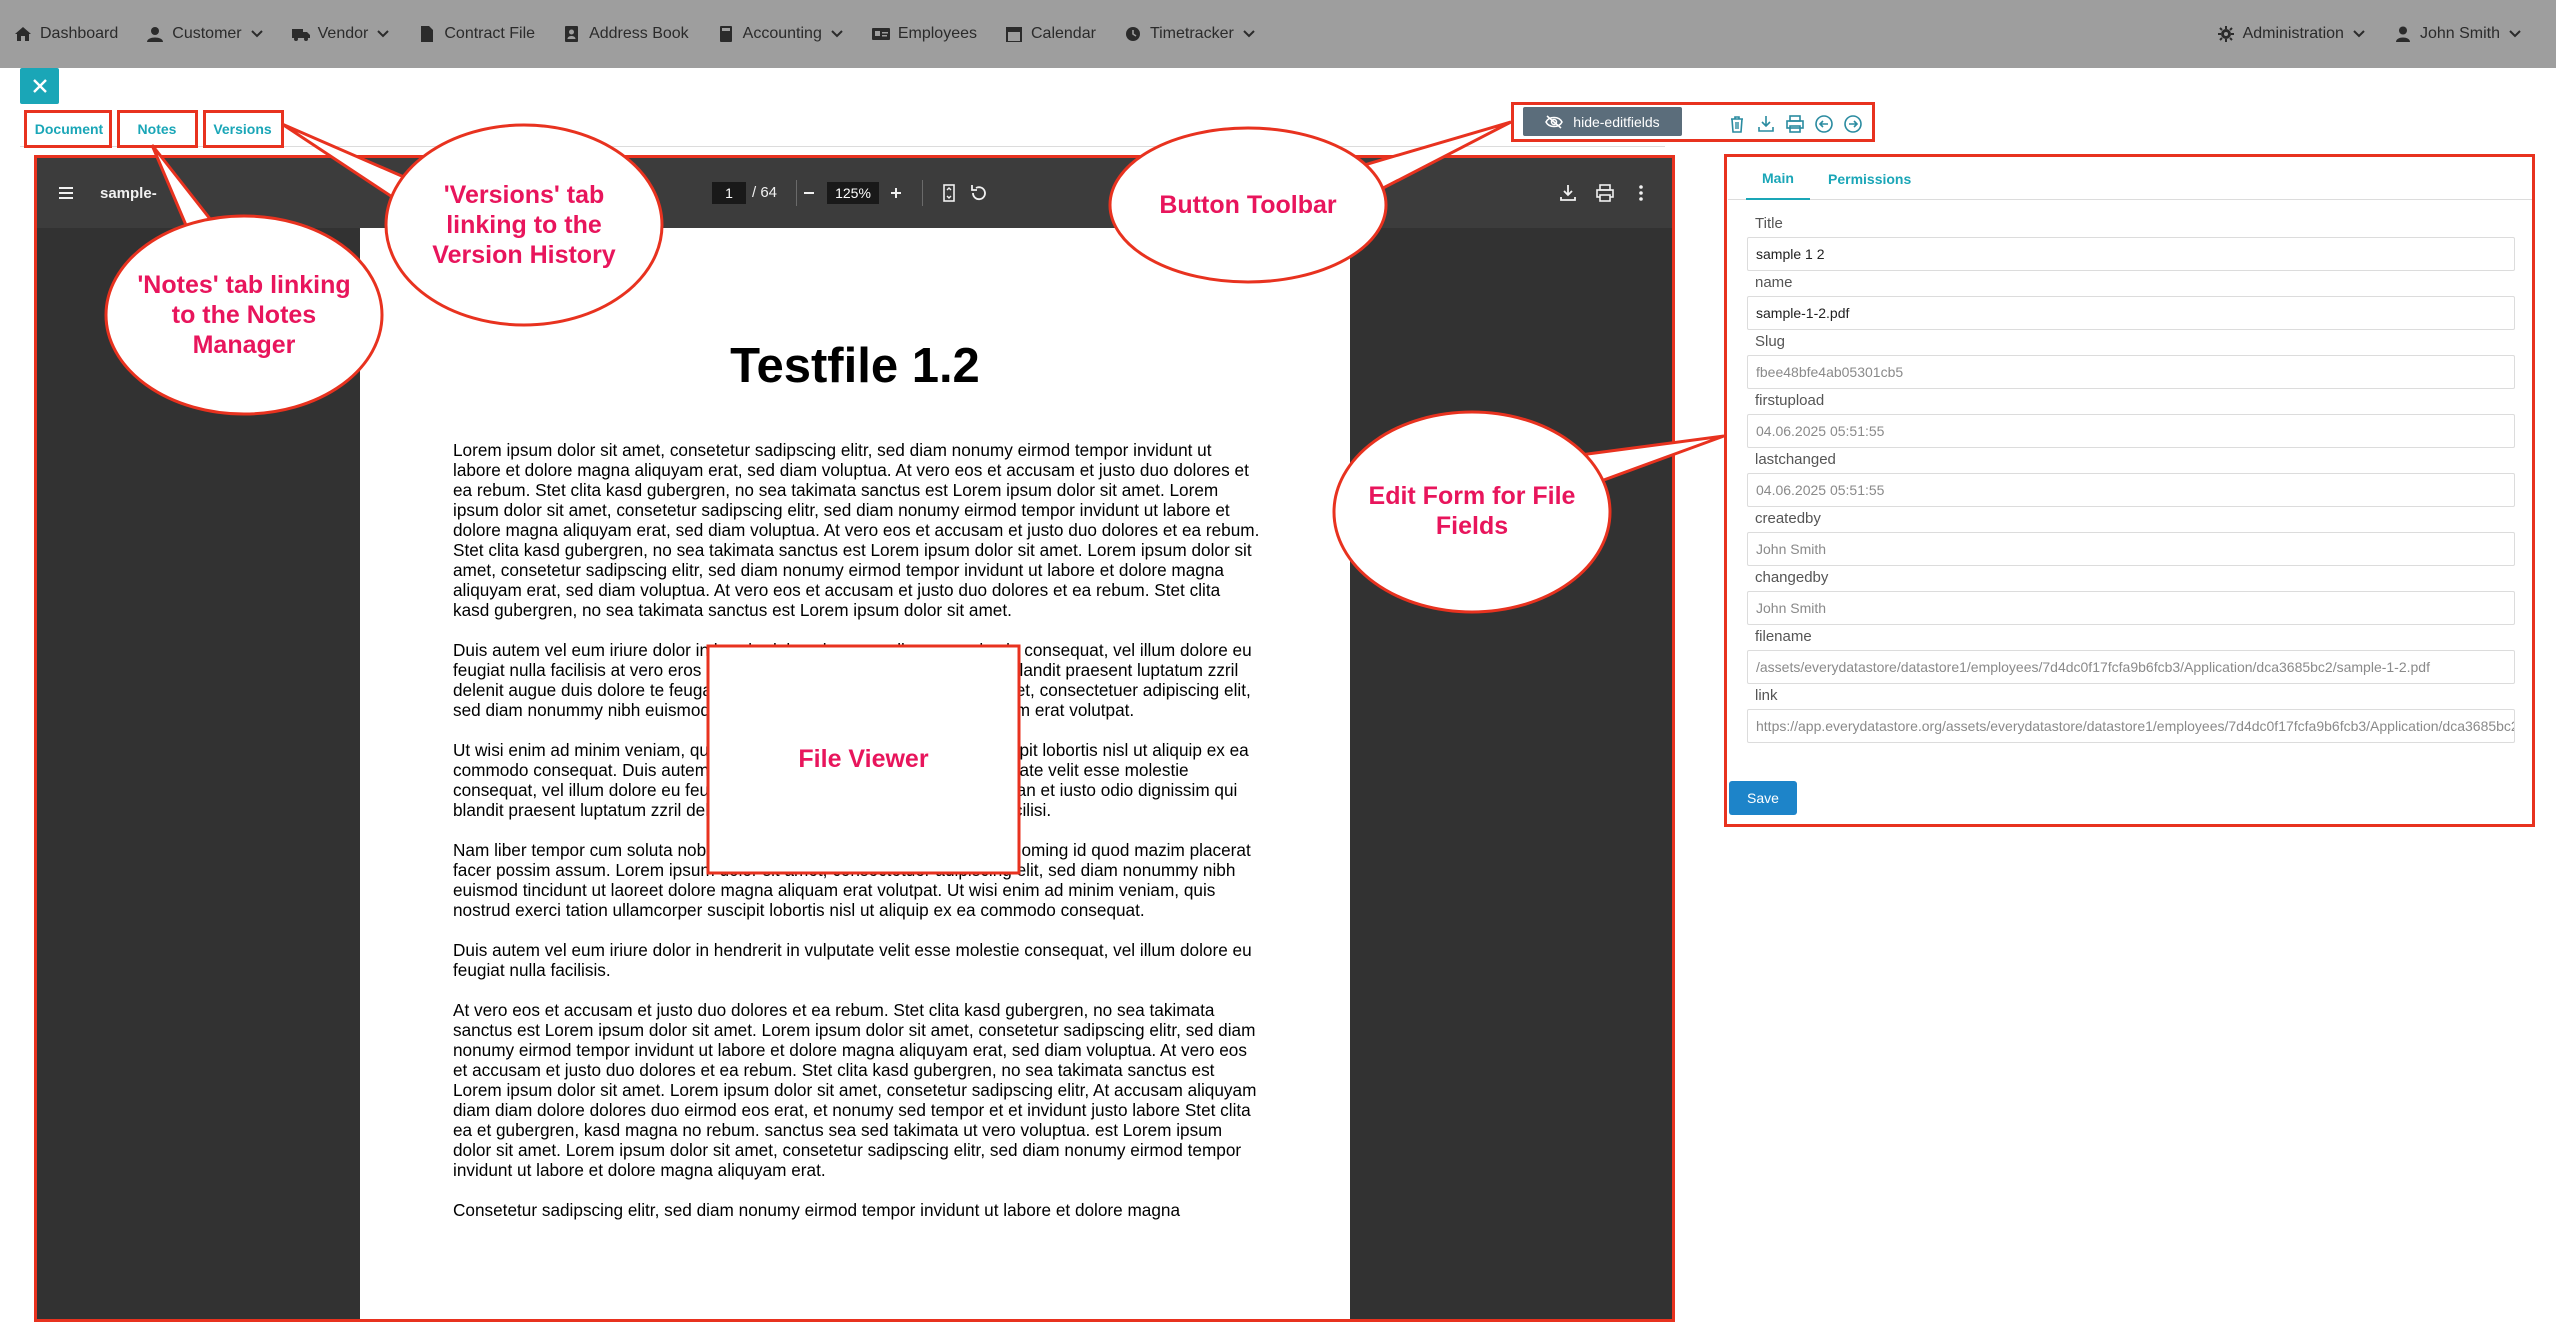 This screenshot has height=1327, width=2556. I want to click on field-label-lastchanged: lastchanged, so click(1795, 459).